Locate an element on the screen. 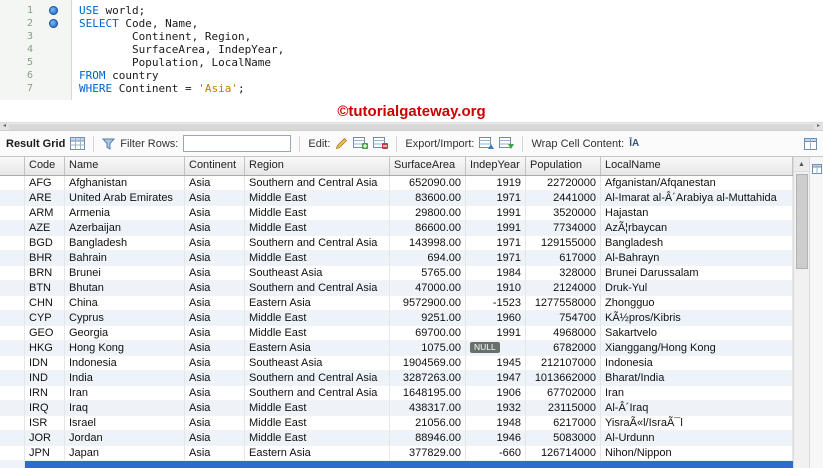 The height and width of the screenshot is (468, 823). grid-cell: 126714000 is located at coordinates (563, 453).